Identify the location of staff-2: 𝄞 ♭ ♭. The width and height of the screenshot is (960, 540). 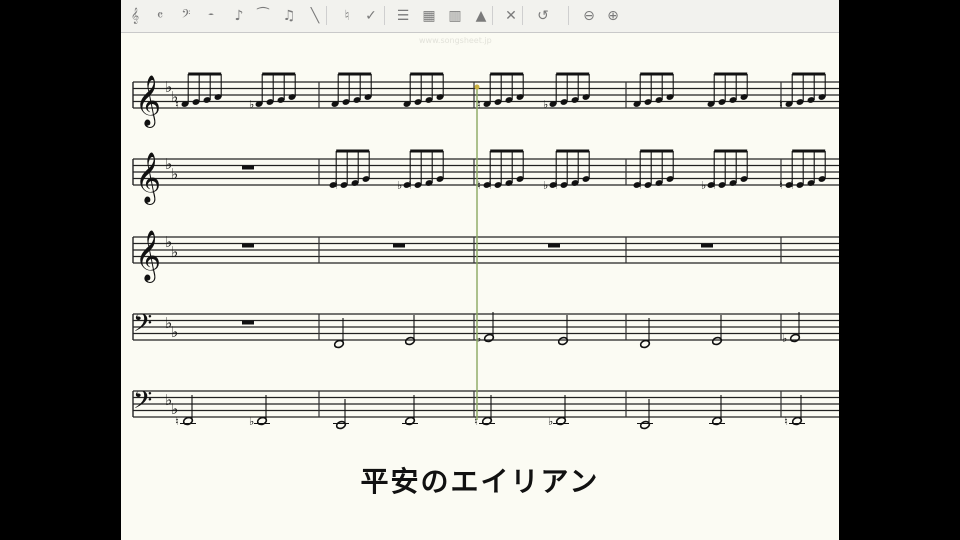
(485, 178).